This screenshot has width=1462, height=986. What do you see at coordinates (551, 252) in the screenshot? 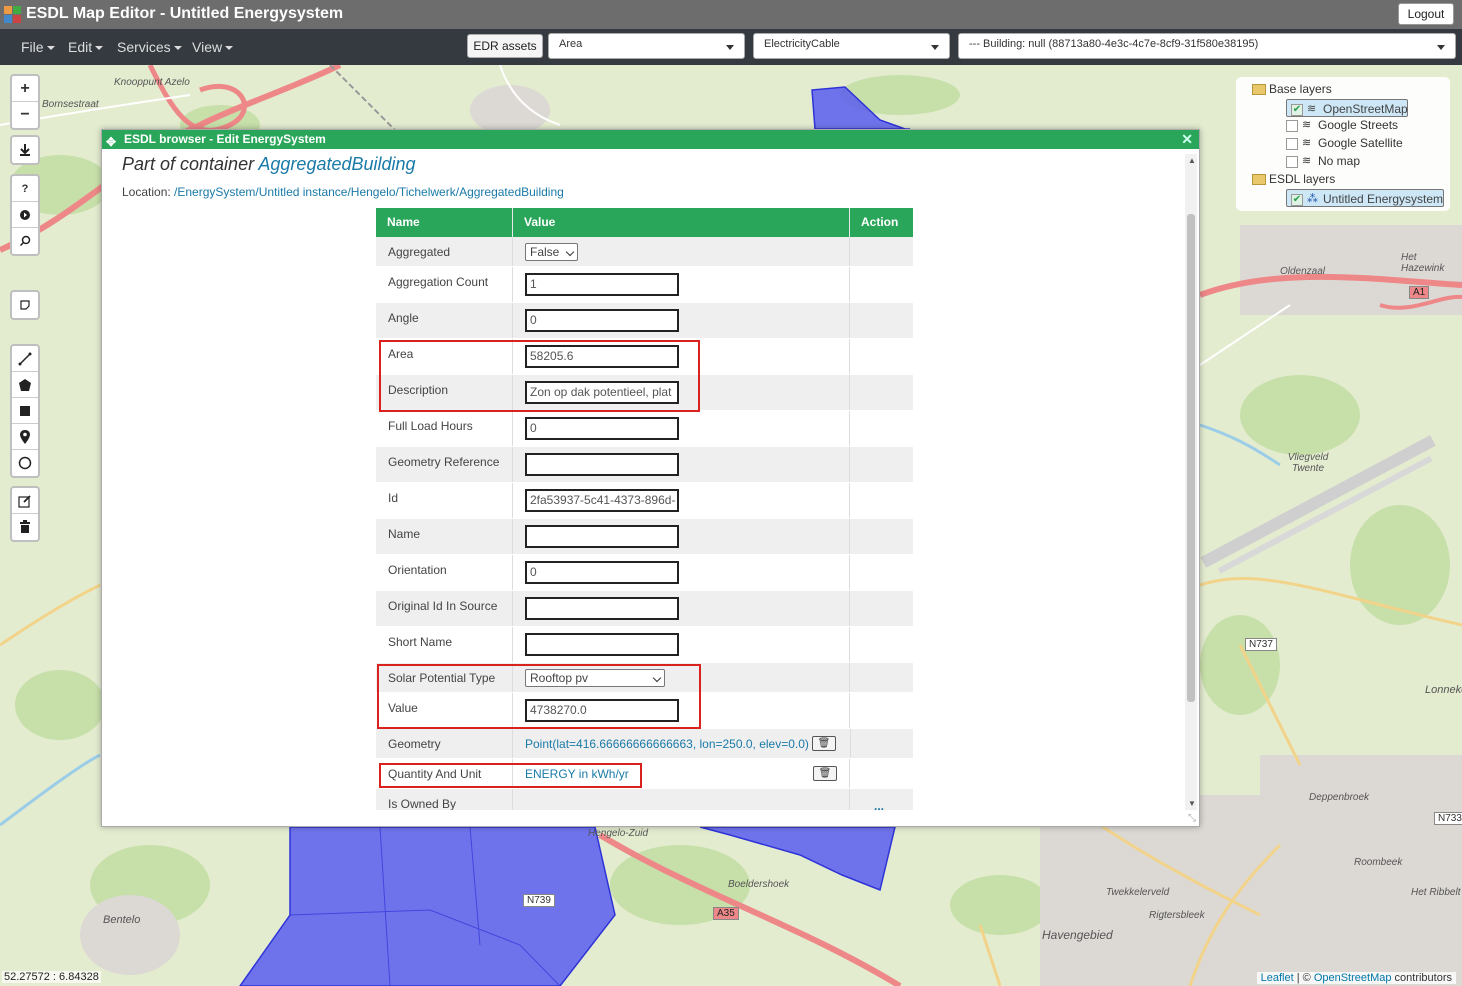
I see `aggregated-select: False` at bounding box center [551, 252].